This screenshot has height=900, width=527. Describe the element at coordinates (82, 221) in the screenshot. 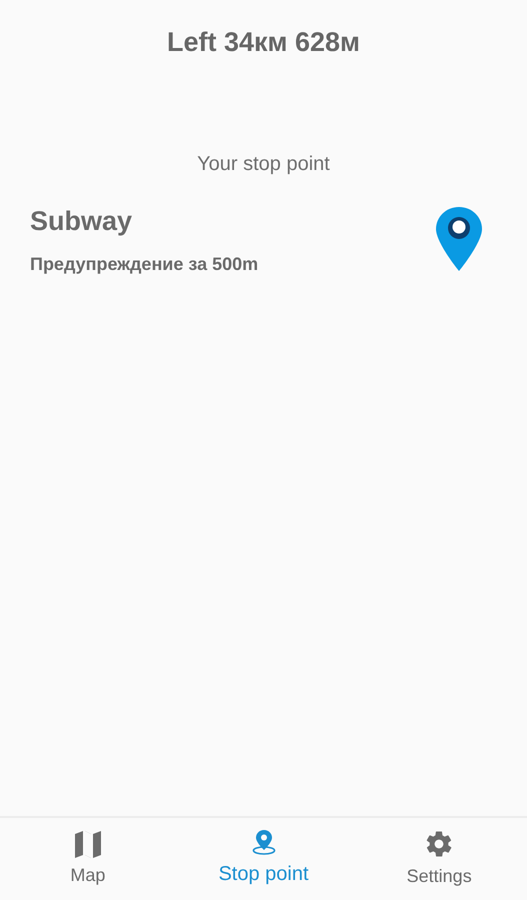

I see `stop-name: Subway` at that location.